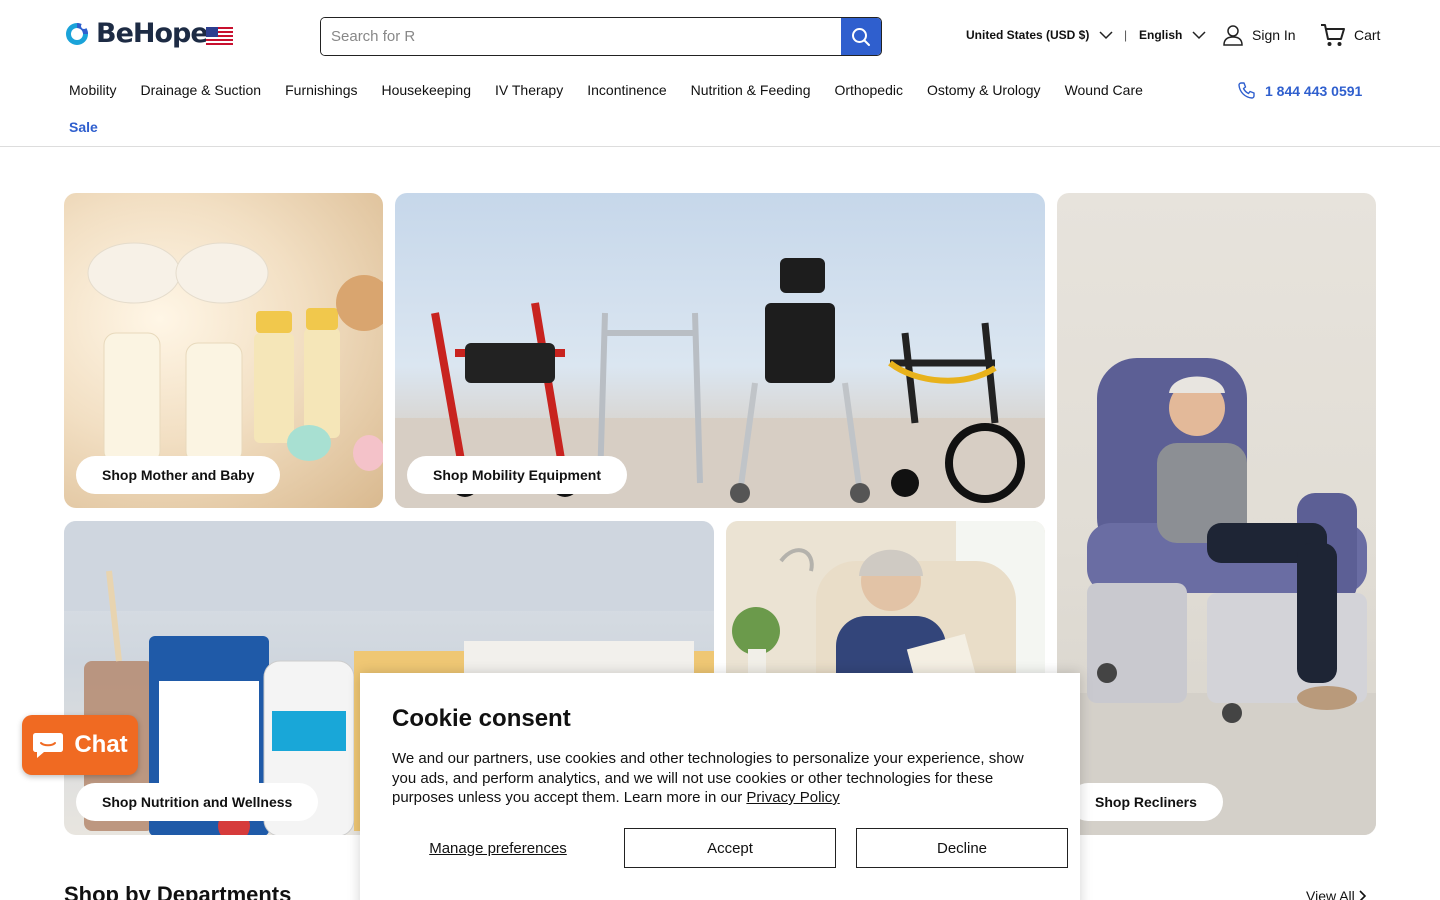 Image resolution: width=1440 pixels, height=900 pixels. I want to click on view-all-label: View All, so click(1330, 894).